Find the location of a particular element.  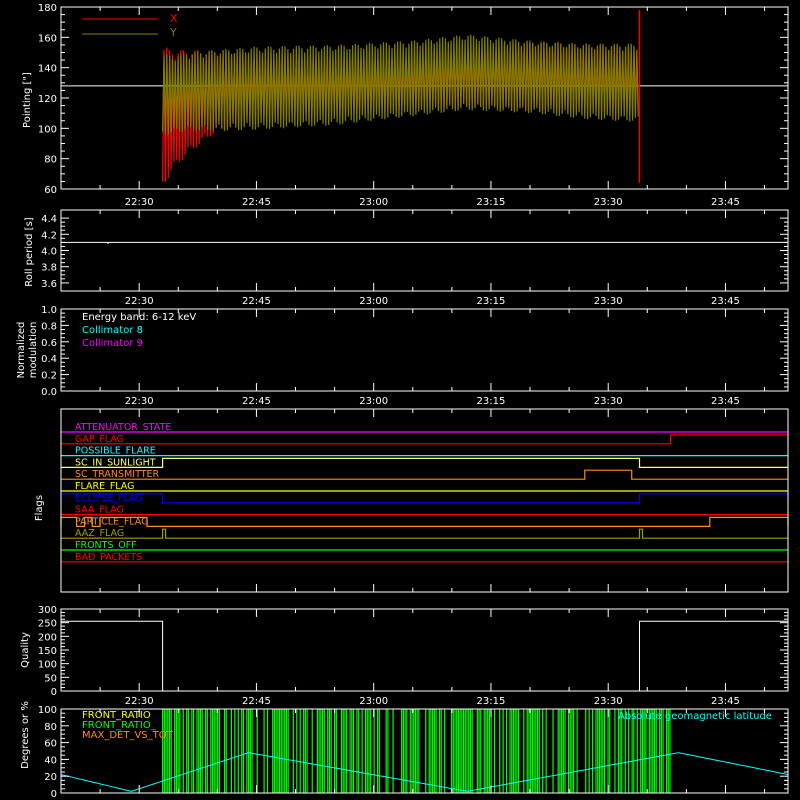

y-tick-label: 1.0 is located at coordinates (49, 310).